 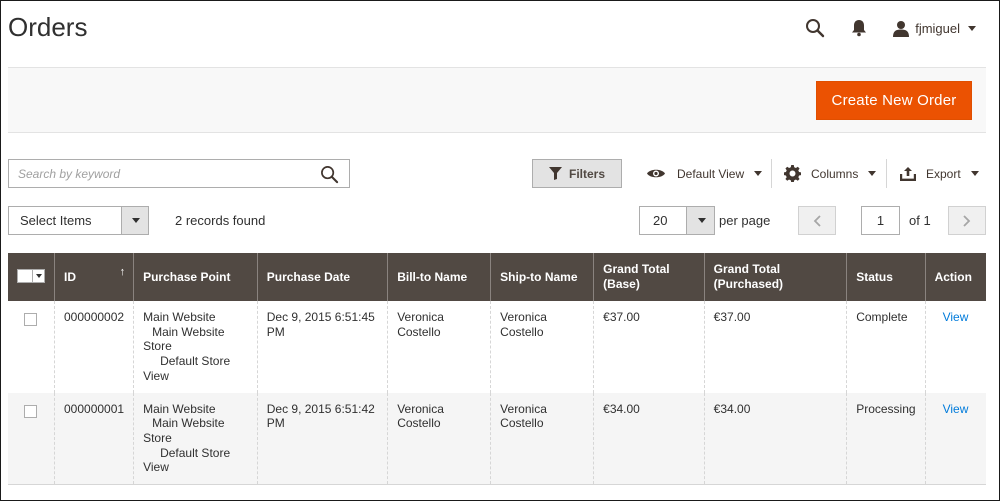 What do you see at coordinates (56, 220) in the screenshot?
I see `mass-action-label: Select Items` at bounding box center [56, 220].